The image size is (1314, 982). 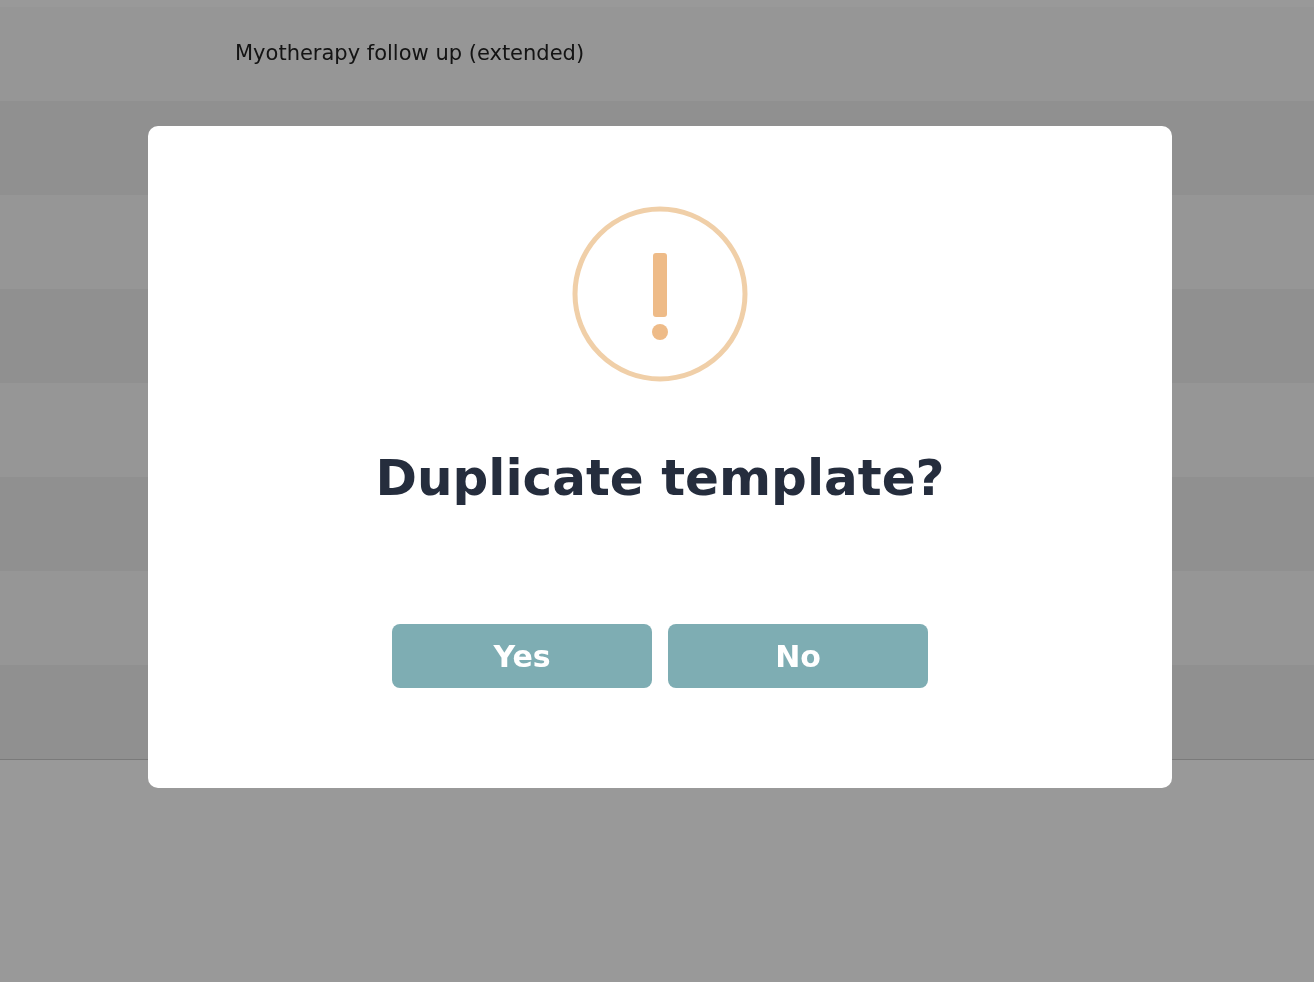 I want to click on row-title: Myotherapy follow up (extended), so click(x=410, y=54).